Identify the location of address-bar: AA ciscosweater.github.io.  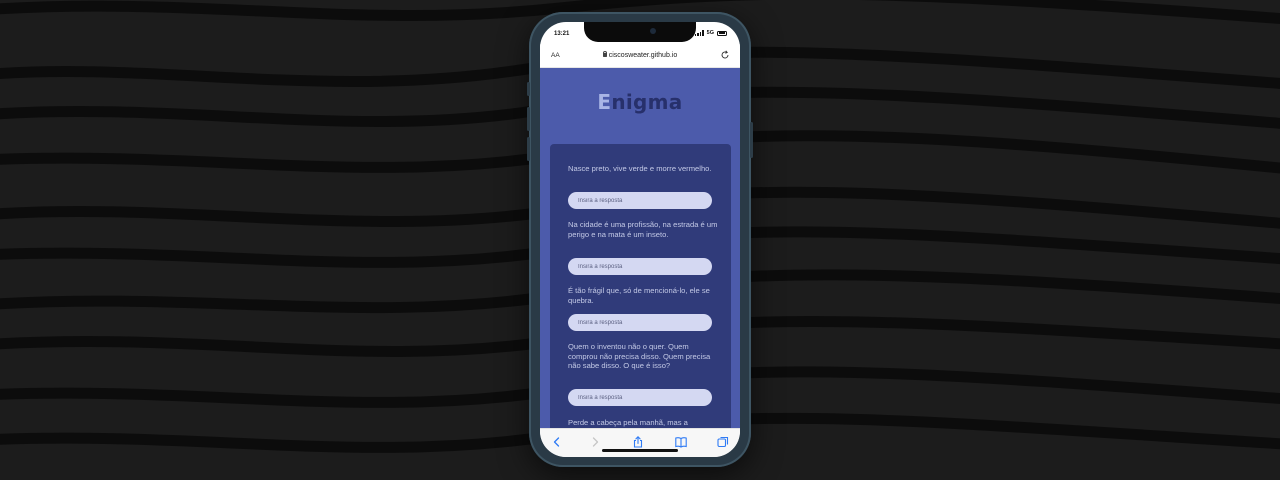
(640, 56).